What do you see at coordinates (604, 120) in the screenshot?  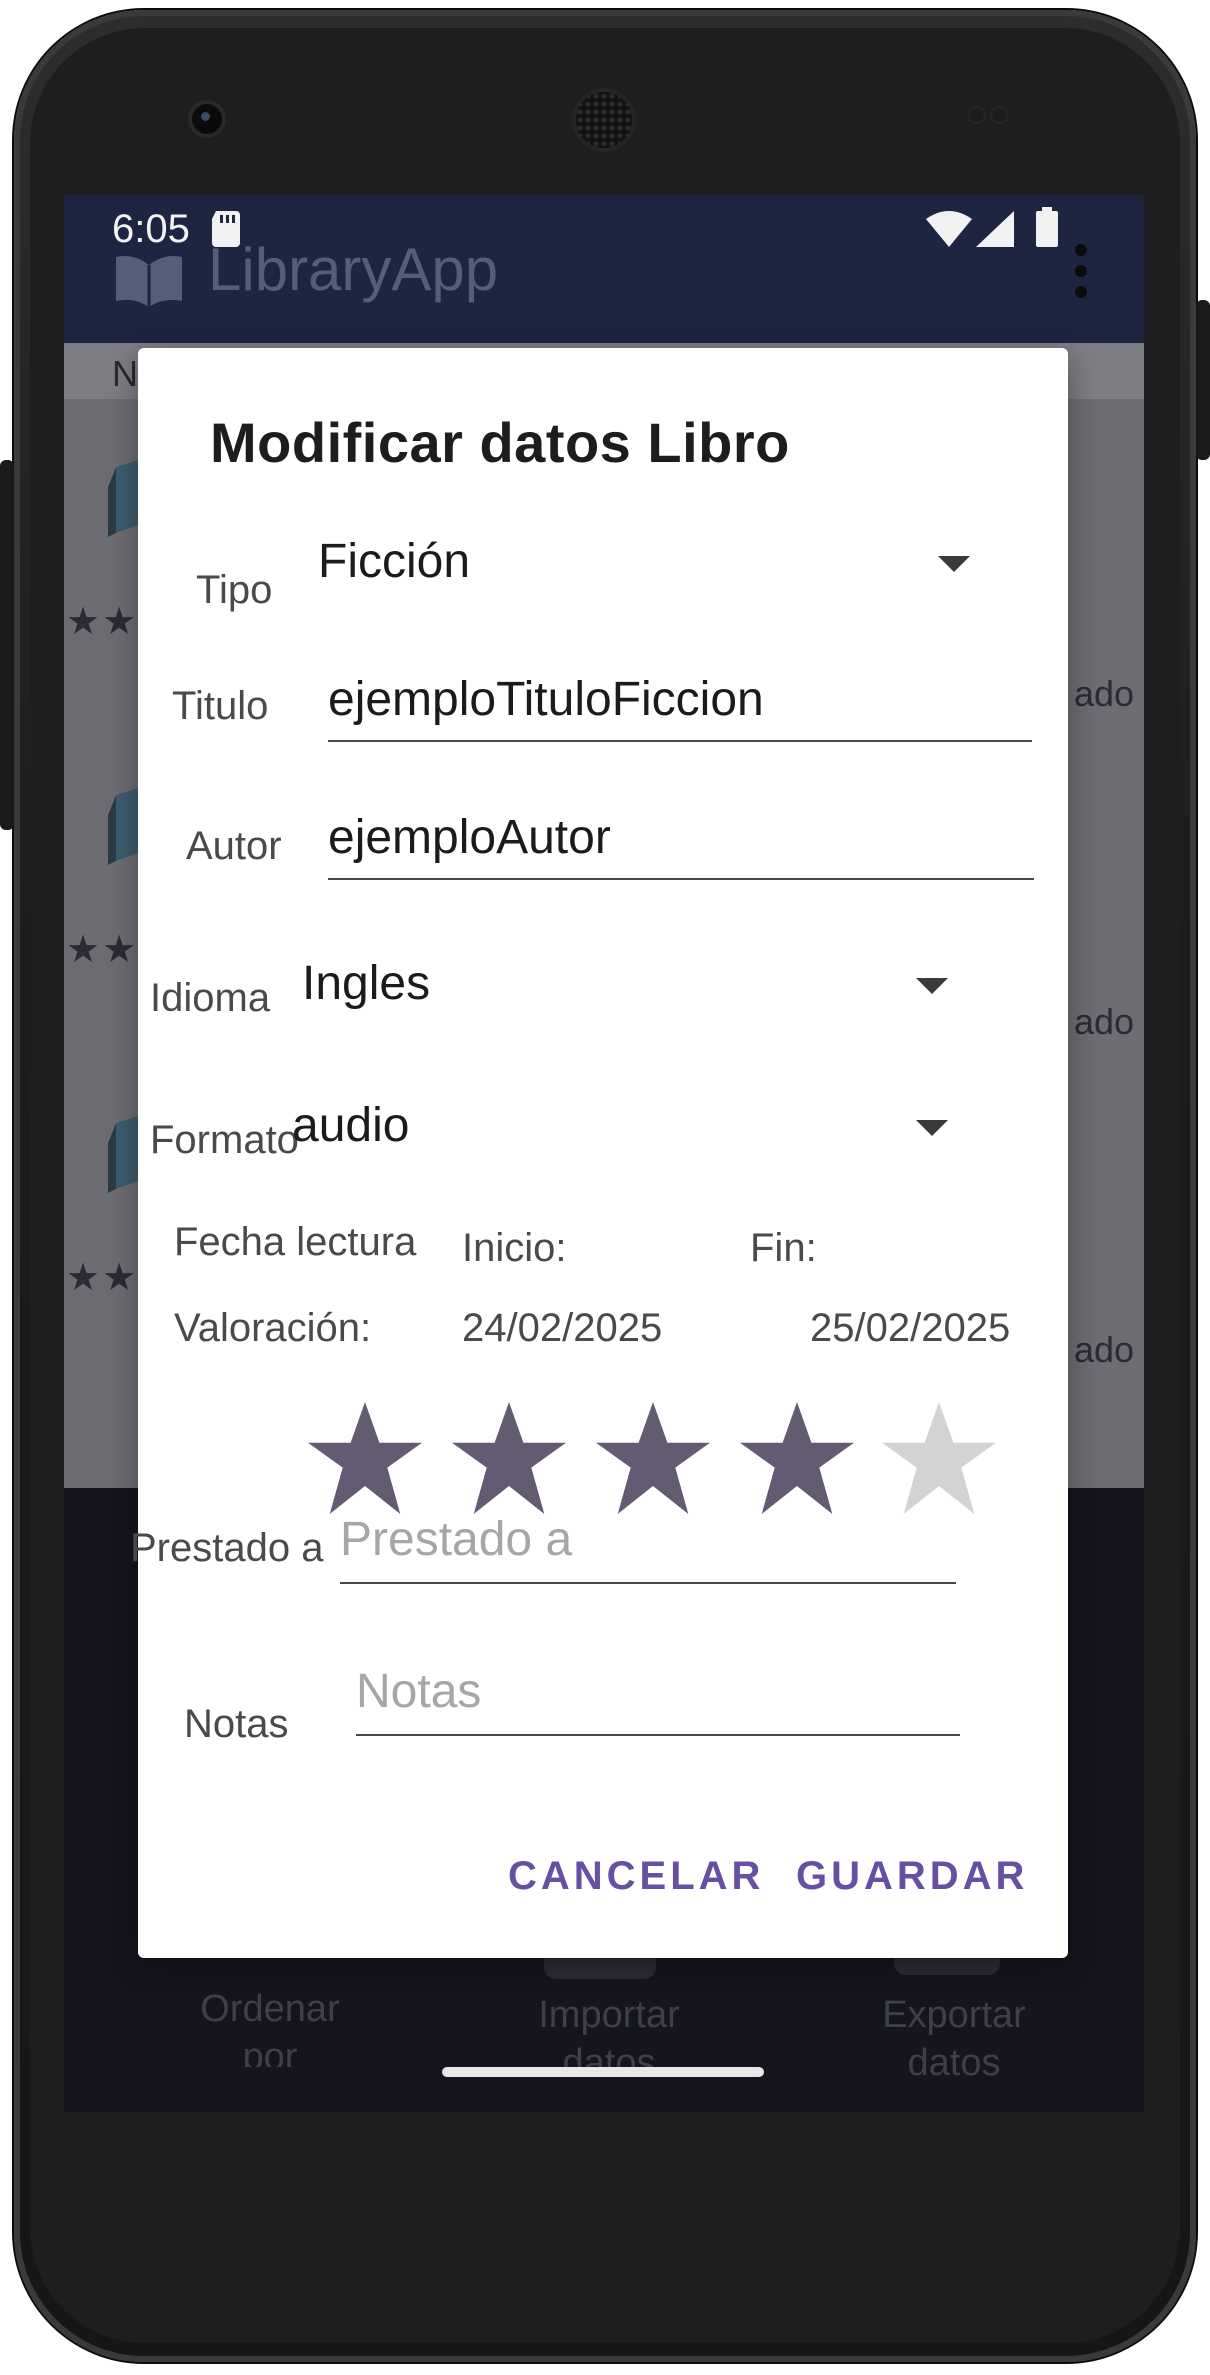 I see `earpiece-speaker` at bounding box center [604, 120].